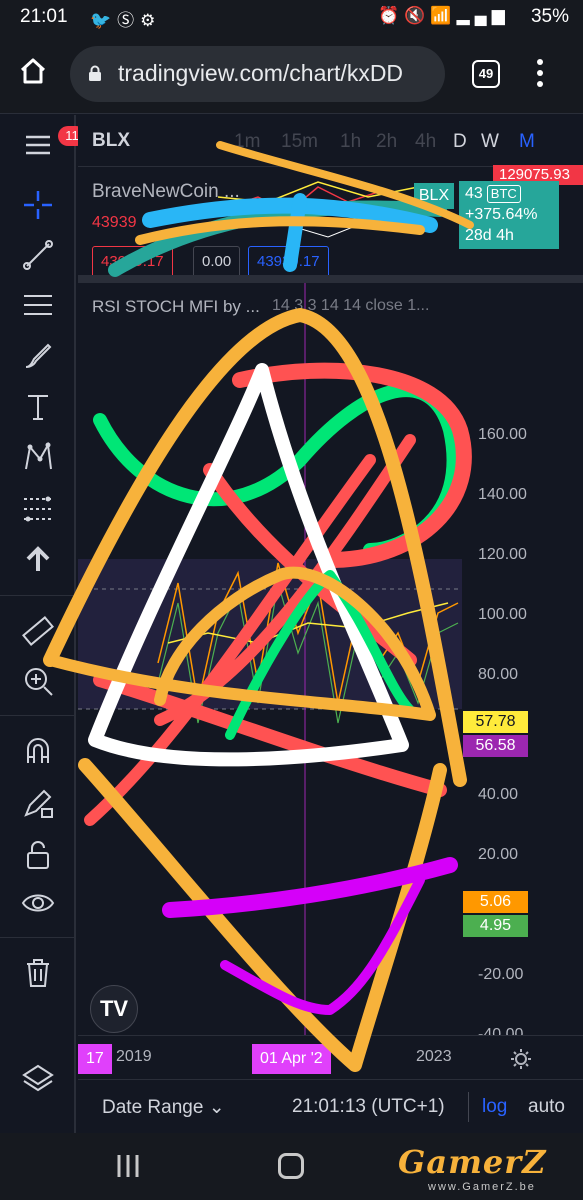  I want to click on arrow-up-icon, so click(38, 558).